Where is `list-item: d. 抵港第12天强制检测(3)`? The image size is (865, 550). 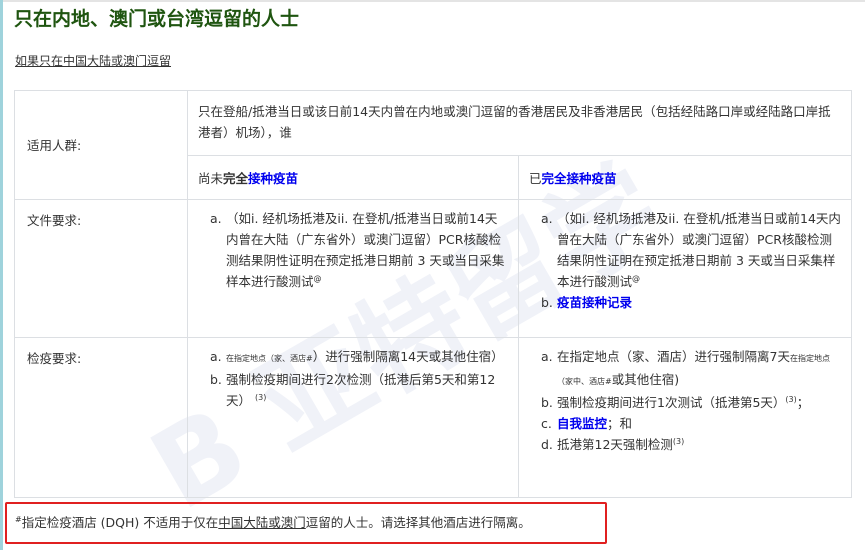 list-item: d. 抵港第12天强制检测(3) is located at coordinates (691, 444).